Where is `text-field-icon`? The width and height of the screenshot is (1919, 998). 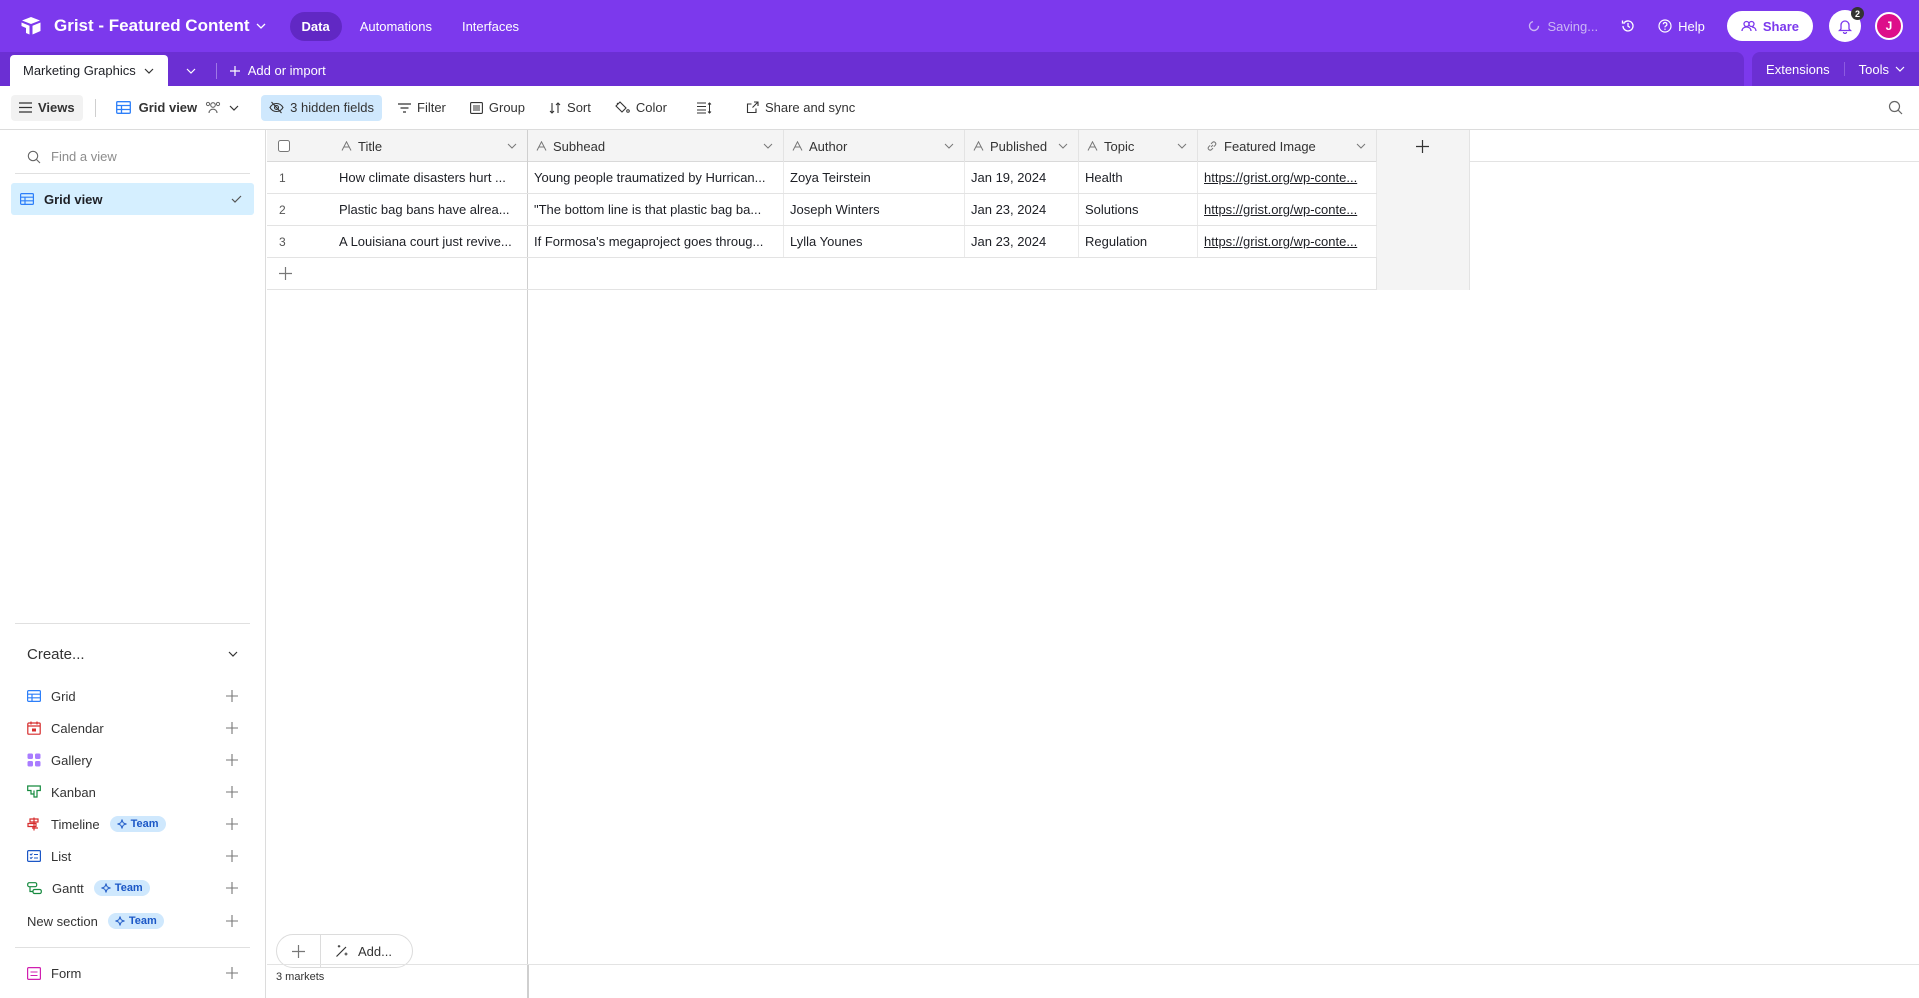 text-field-icon is located at coordinates (1092, 146).